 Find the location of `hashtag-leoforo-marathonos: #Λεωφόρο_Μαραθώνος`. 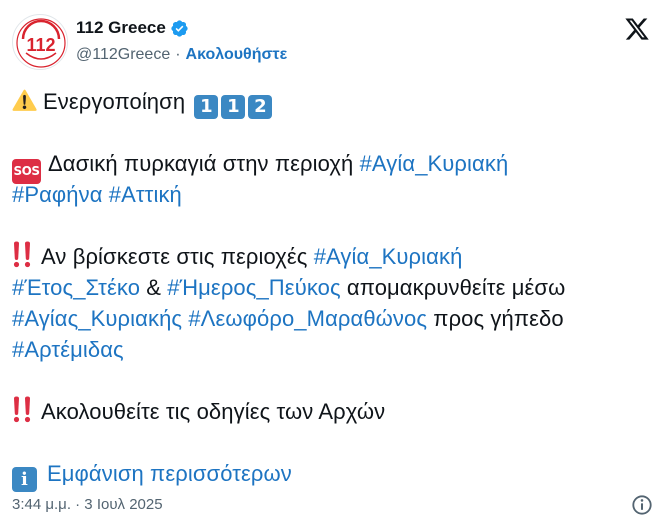

hashtag-leoforo-marathonos: #Λεωφόρο_Μαραθώνος is located at coordinates (307, 318).